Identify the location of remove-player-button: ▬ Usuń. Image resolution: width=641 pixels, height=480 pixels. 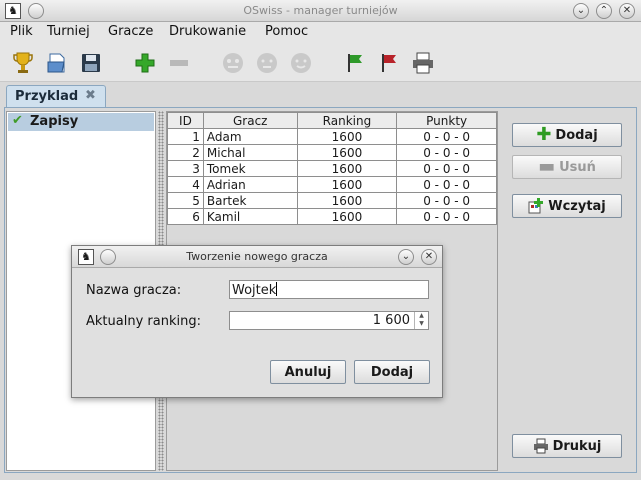
(567, 167).